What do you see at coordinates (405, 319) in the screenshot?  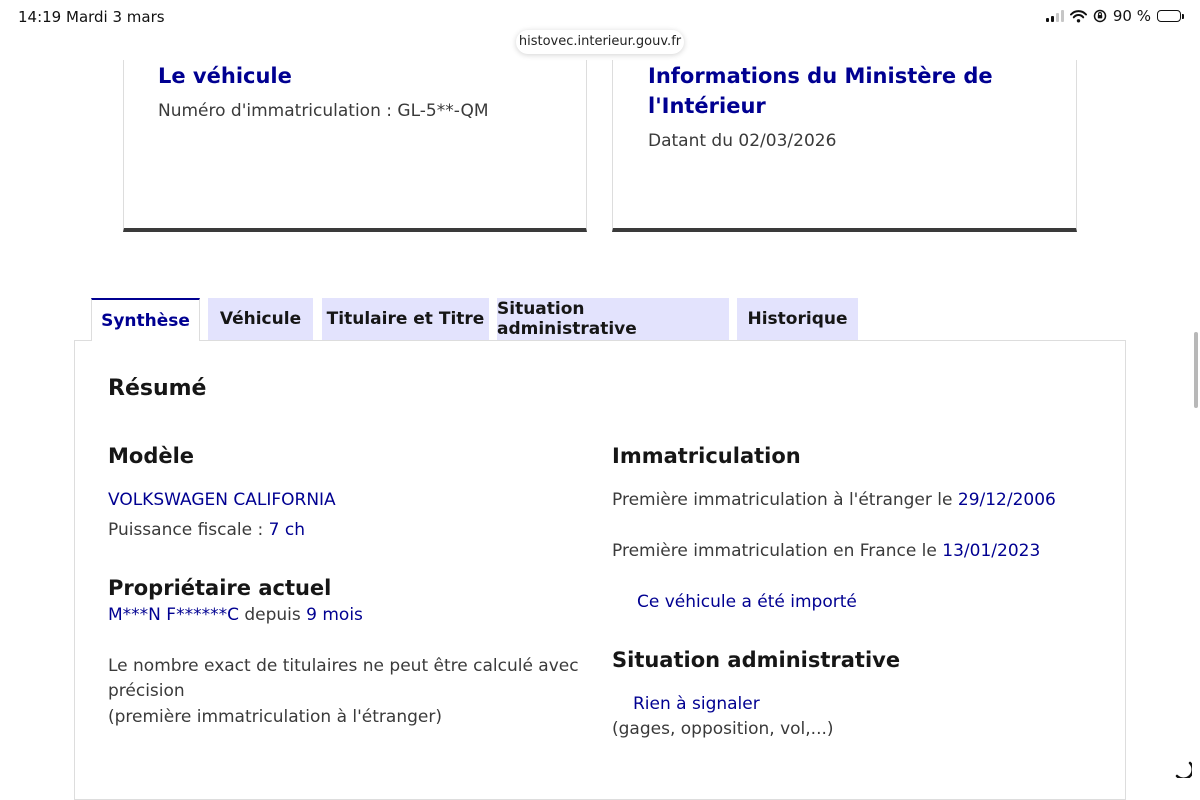 I see `tab-titulaire-et-titre: Titulaire et Titre` at bounding box center [405, 319].